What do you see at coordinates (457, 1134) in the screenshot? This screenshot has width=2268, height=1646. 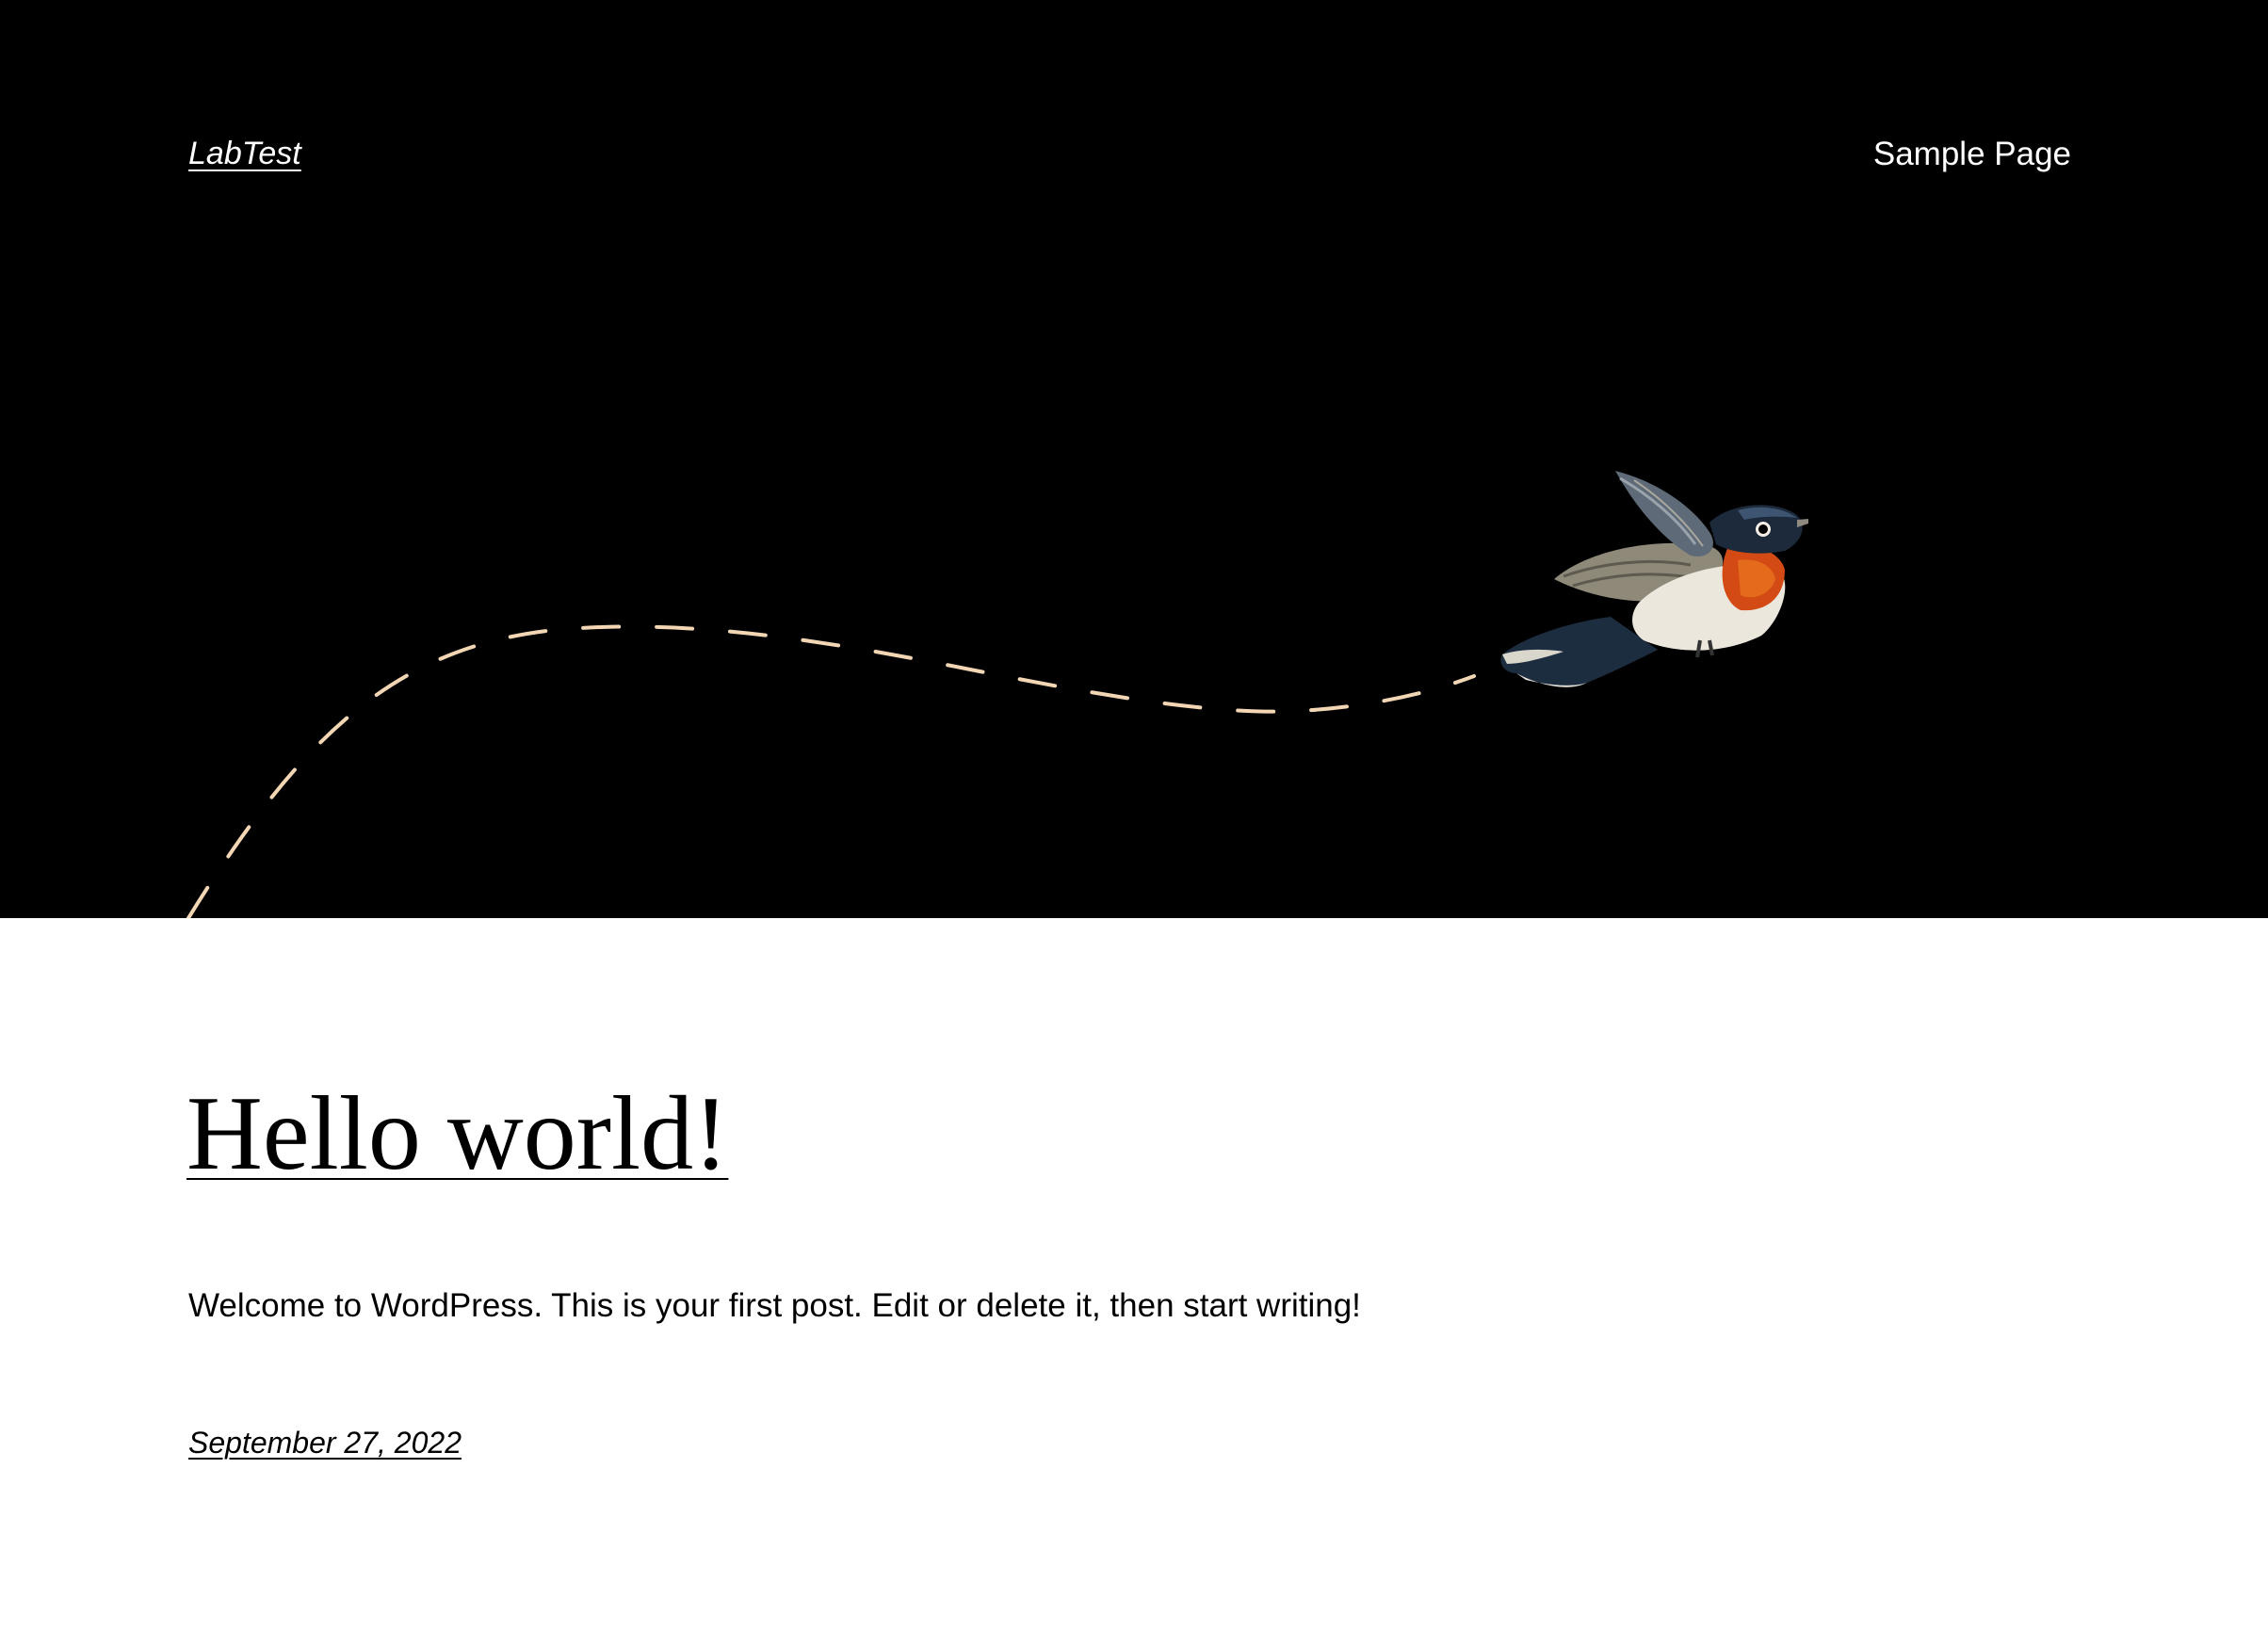 I see `post-title-link: Hello world!` at bounding box center [457, 1134].